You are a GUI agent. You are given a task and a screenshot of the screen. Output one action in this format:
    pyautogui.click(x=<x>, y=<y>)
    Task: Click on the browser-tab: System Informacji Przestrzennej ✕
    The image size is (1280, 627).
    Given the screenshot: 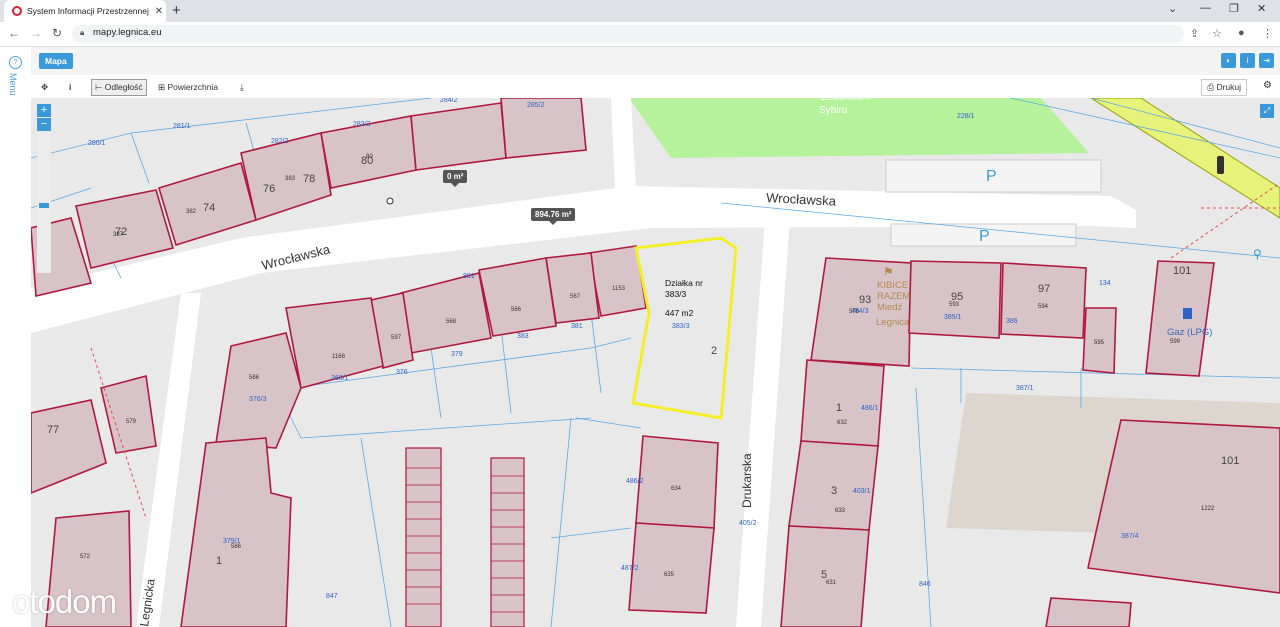 What is the action you would take?
    pyautogui.click(x=85, y=11)
    